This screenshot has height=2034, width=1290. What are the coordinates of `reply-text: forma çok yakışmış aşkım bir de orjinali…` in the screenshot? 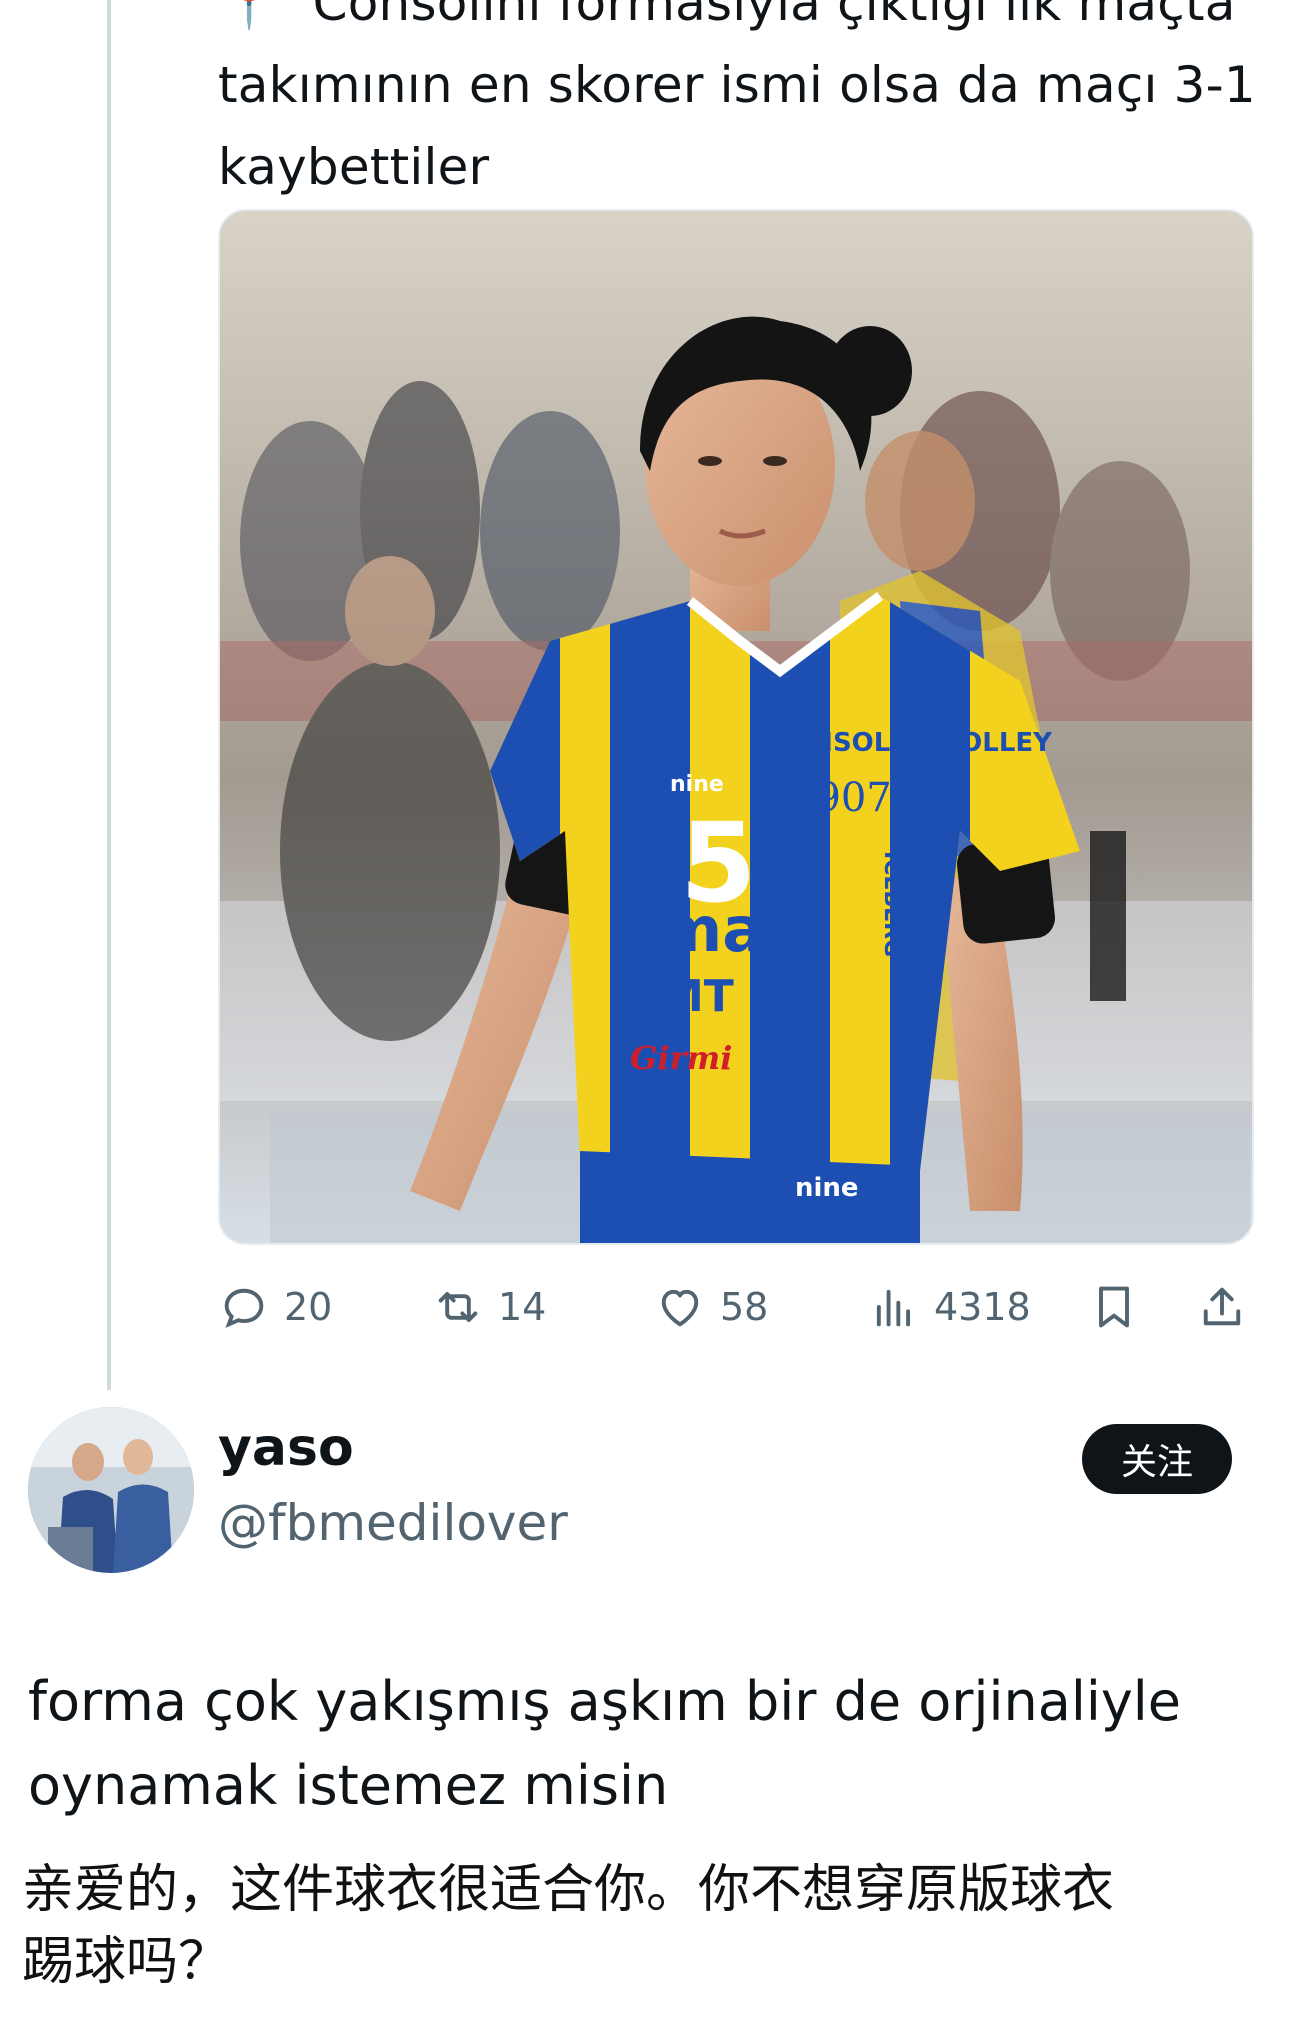 It's located at (648, 1744).